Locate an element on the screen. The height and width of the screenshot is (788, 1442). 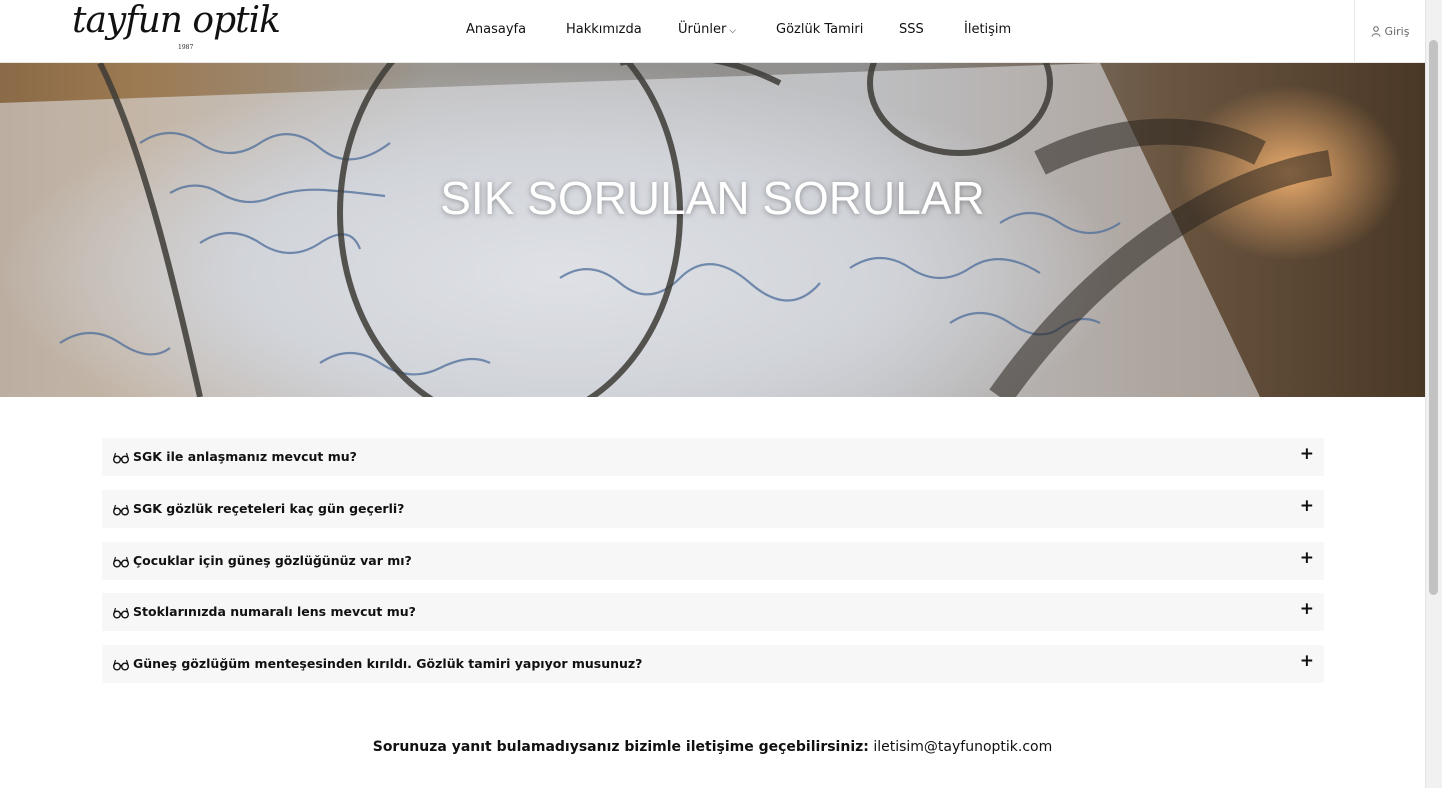
login-button: Giriş is located at coordinates (1389, 31).